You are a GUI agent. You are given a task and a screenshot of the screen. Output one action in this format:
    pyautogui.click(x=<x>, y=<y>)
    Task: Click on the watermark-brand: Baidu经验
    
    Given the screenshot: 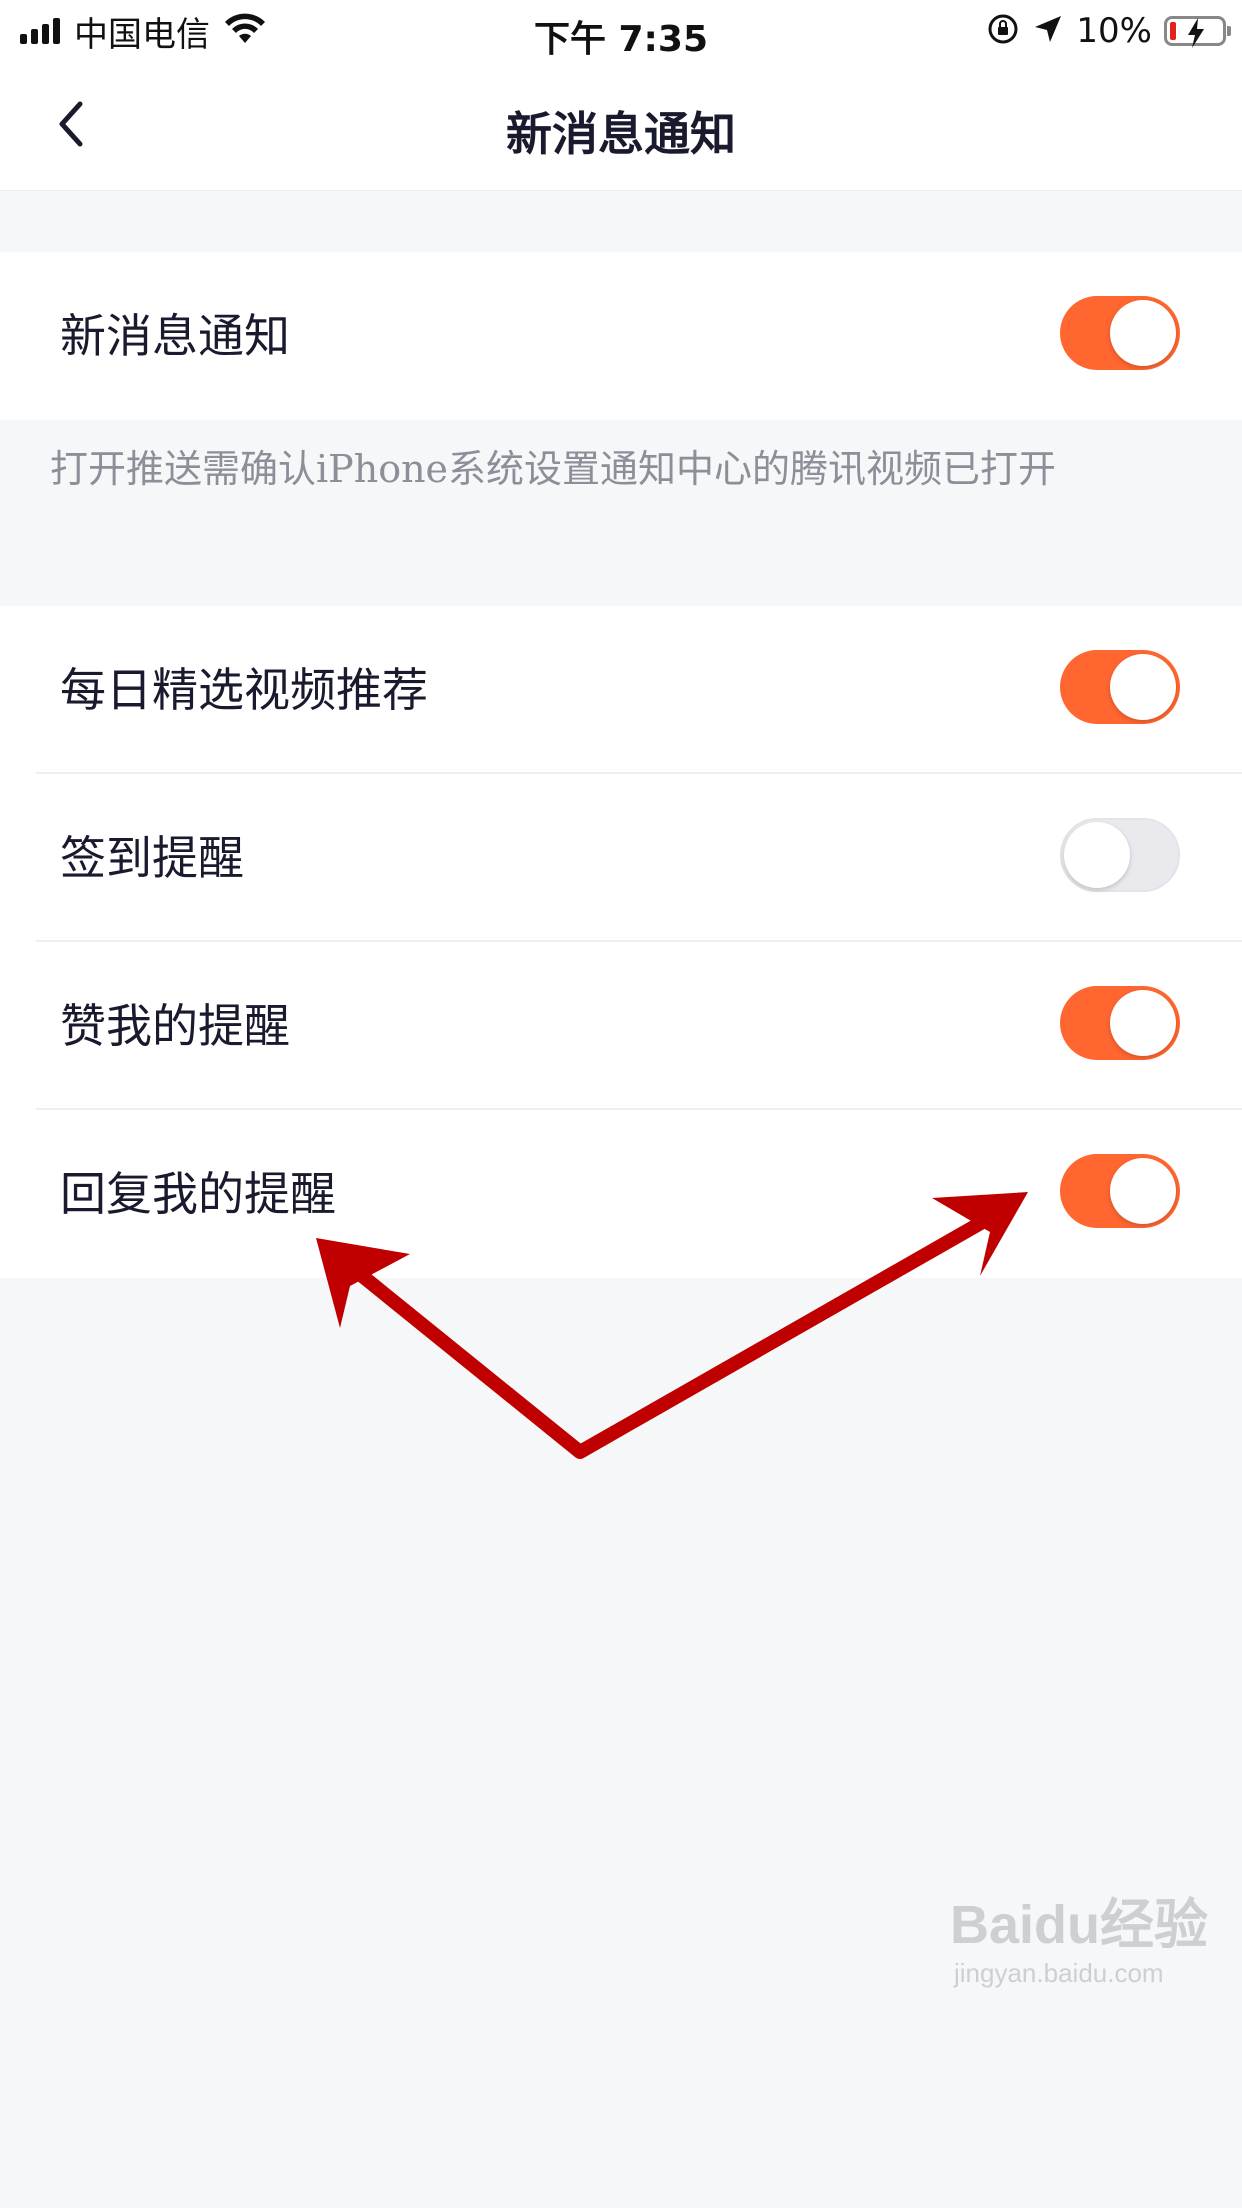 What is the action you would take?
    pyautogui.click(x=1079, y=1925)
    